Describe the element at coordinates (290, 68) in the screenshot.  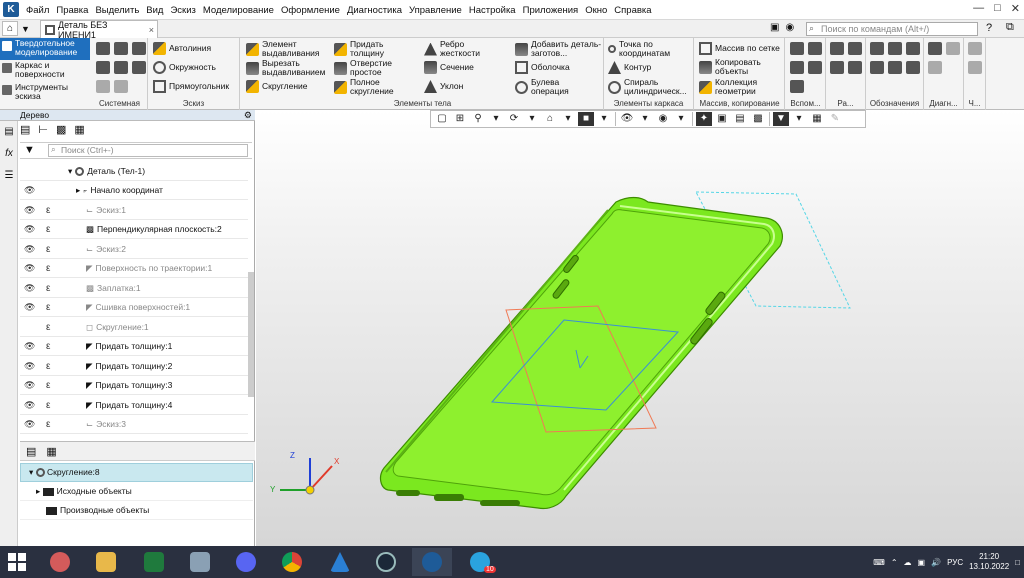
I see `cut-extrude-button: Вырезать выдавливанием` at that location.